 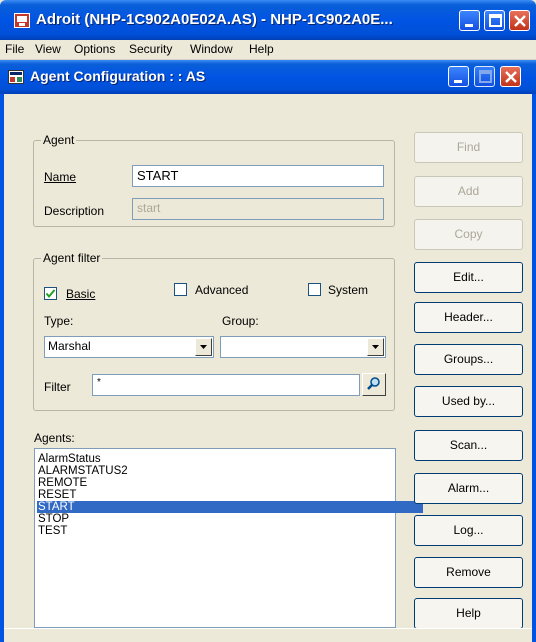 I want to click on minimize-button, so click(x=469, y=20).